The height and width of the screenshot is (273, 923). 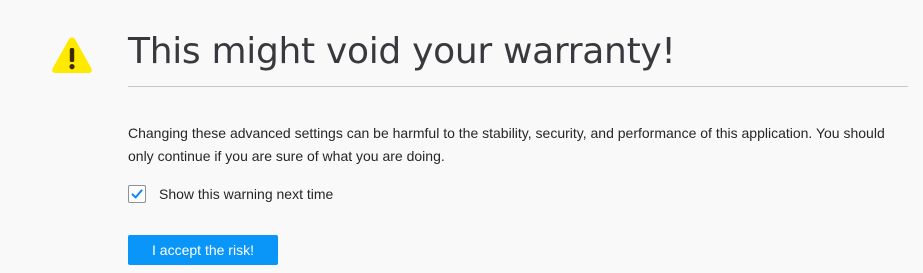 What do you see at coordinates (402, 51) in the screenshot?
I see `page-title: This might void your warranty!` at bounding box center [402, 51].